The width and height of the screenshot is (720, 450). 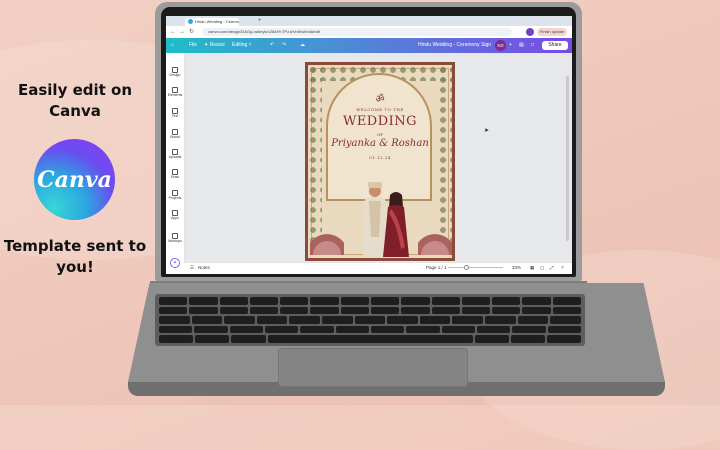 I want to click on share-button: Share, so click(x=555, y=45).